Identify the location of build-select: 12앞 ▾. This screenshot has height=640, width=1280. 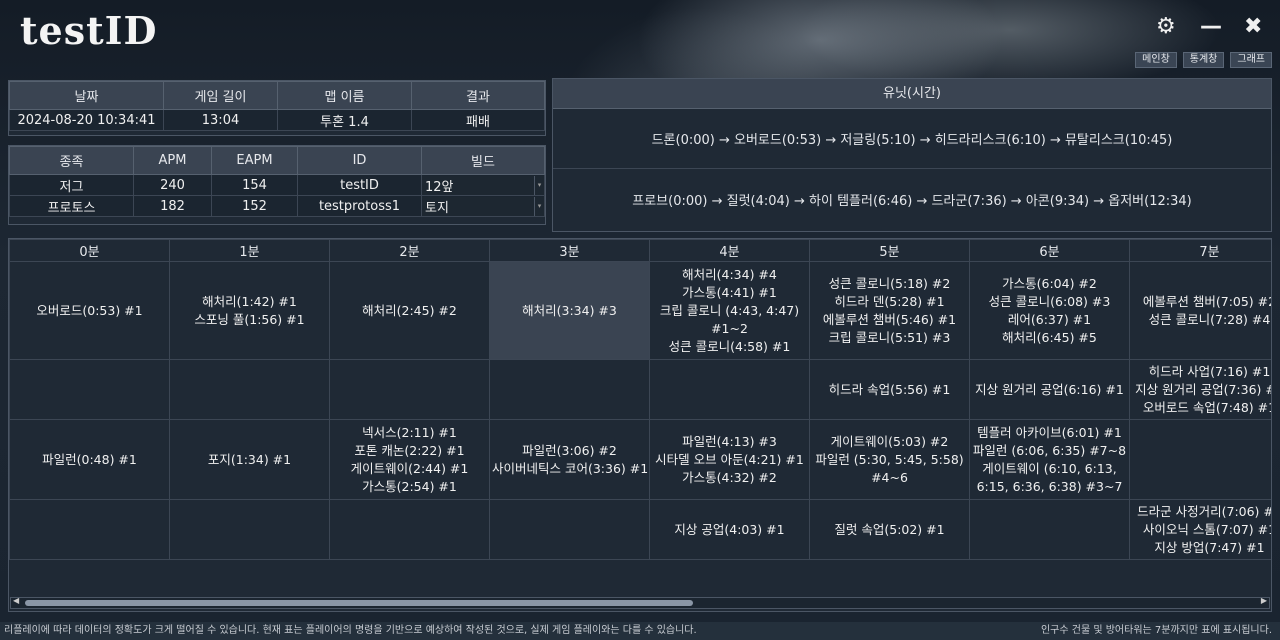
(483, 185).